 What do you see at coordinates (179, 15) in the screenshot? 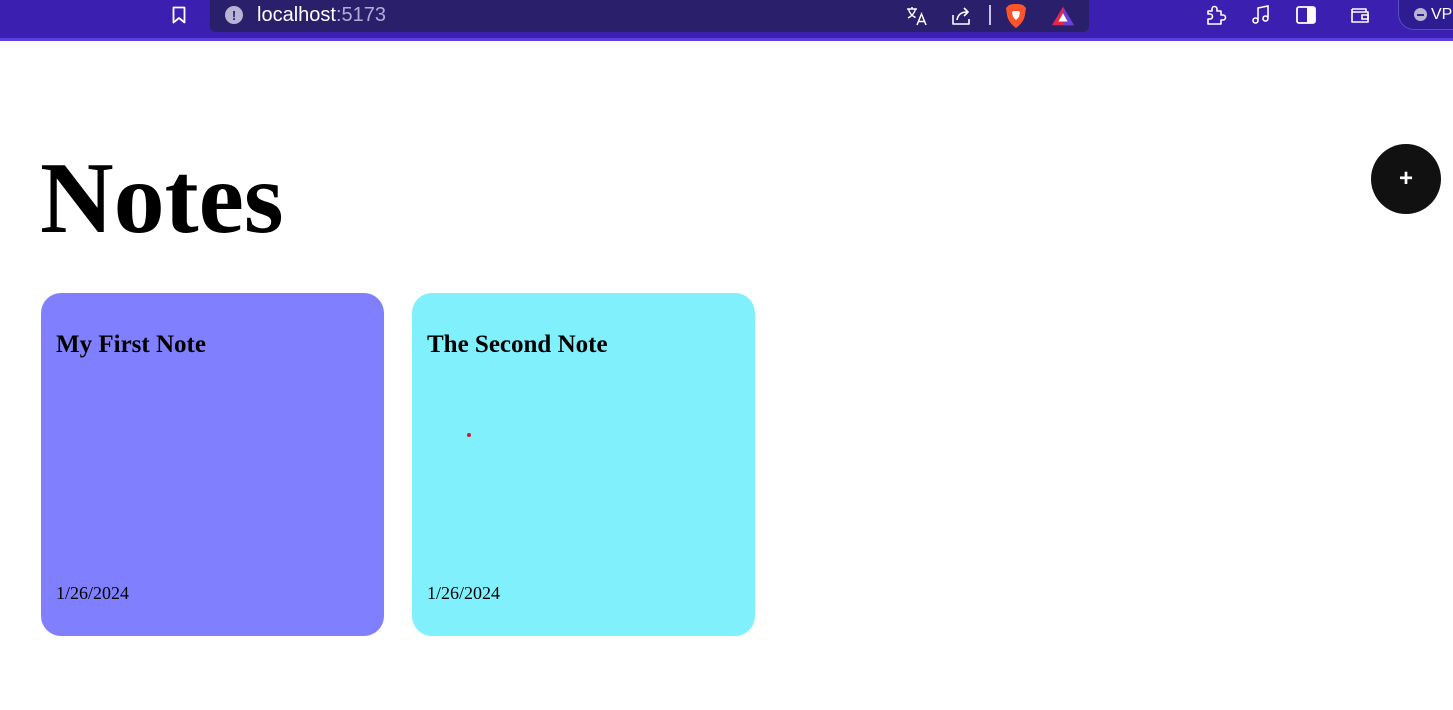
I see `bookmark-icon` at bounding box center [179, 15].